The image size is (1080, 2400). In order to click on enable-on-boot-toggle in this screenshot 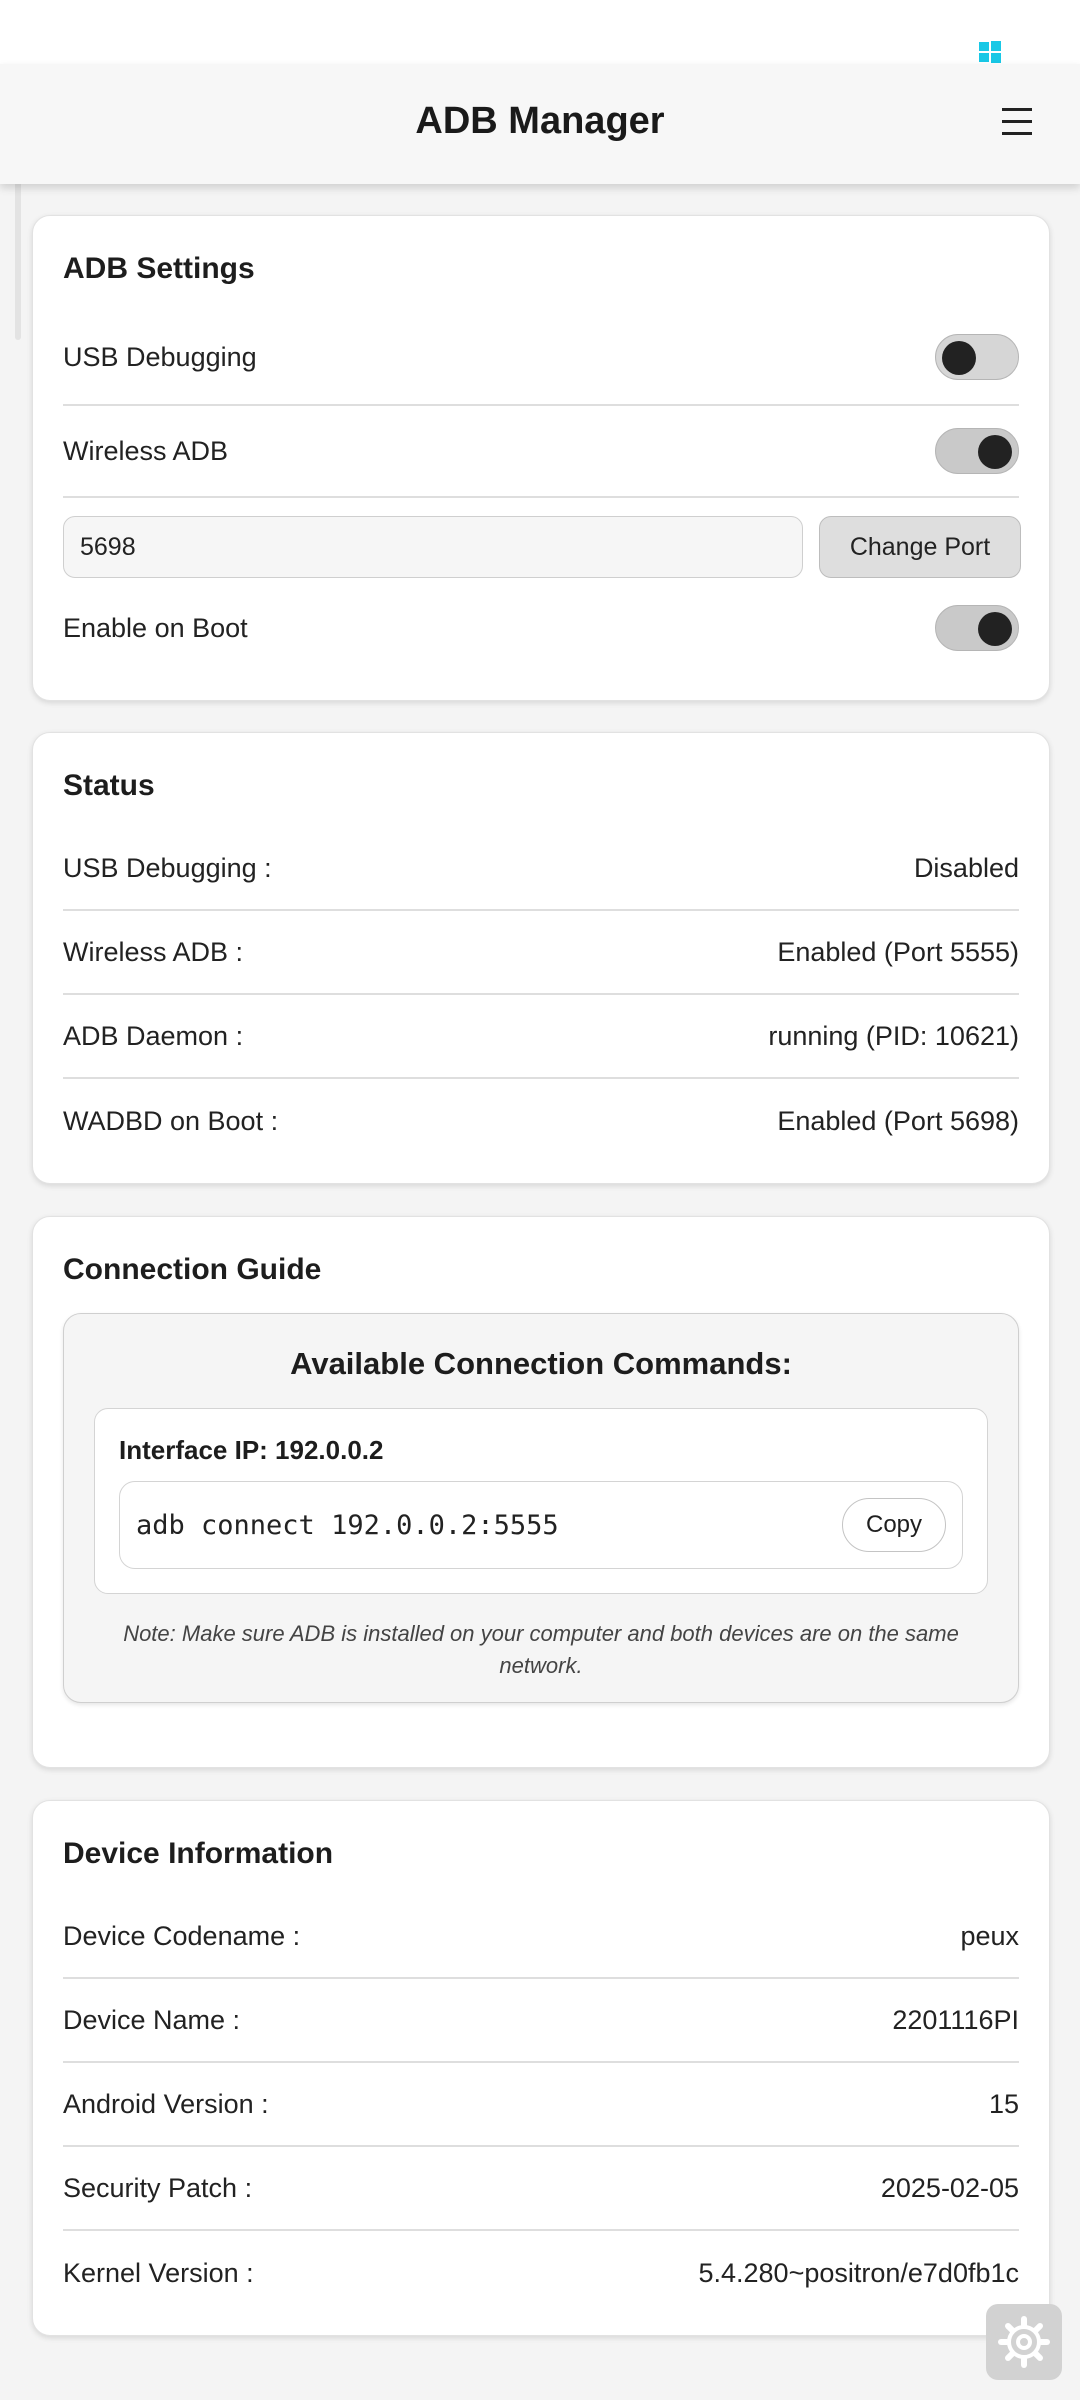, I will do `click(977, 628)`.